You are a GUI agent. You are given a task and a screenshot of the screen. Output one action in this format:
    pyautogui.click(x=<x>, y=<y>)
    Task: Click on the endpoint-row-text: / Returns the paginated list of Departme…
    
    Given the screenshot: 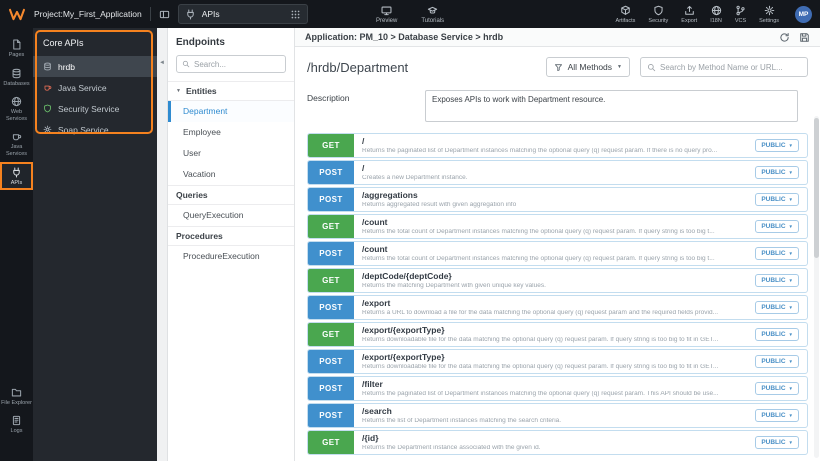 What is the action you would take?
    pyautogui.click(x=550, y=145)
    